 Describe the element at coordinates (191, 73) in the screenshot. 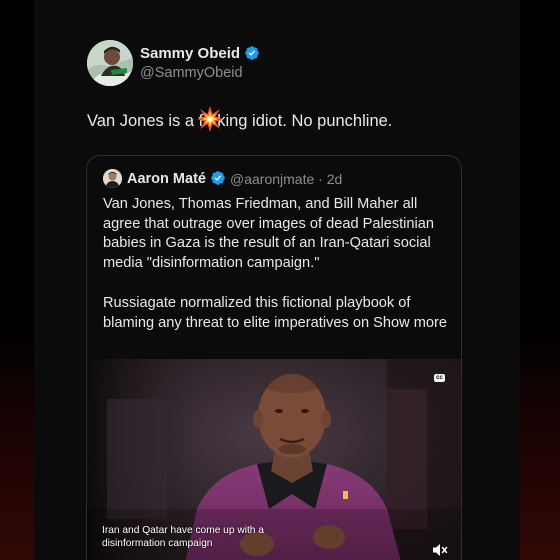

I see `author-handle: @SammyObeid` at that location.